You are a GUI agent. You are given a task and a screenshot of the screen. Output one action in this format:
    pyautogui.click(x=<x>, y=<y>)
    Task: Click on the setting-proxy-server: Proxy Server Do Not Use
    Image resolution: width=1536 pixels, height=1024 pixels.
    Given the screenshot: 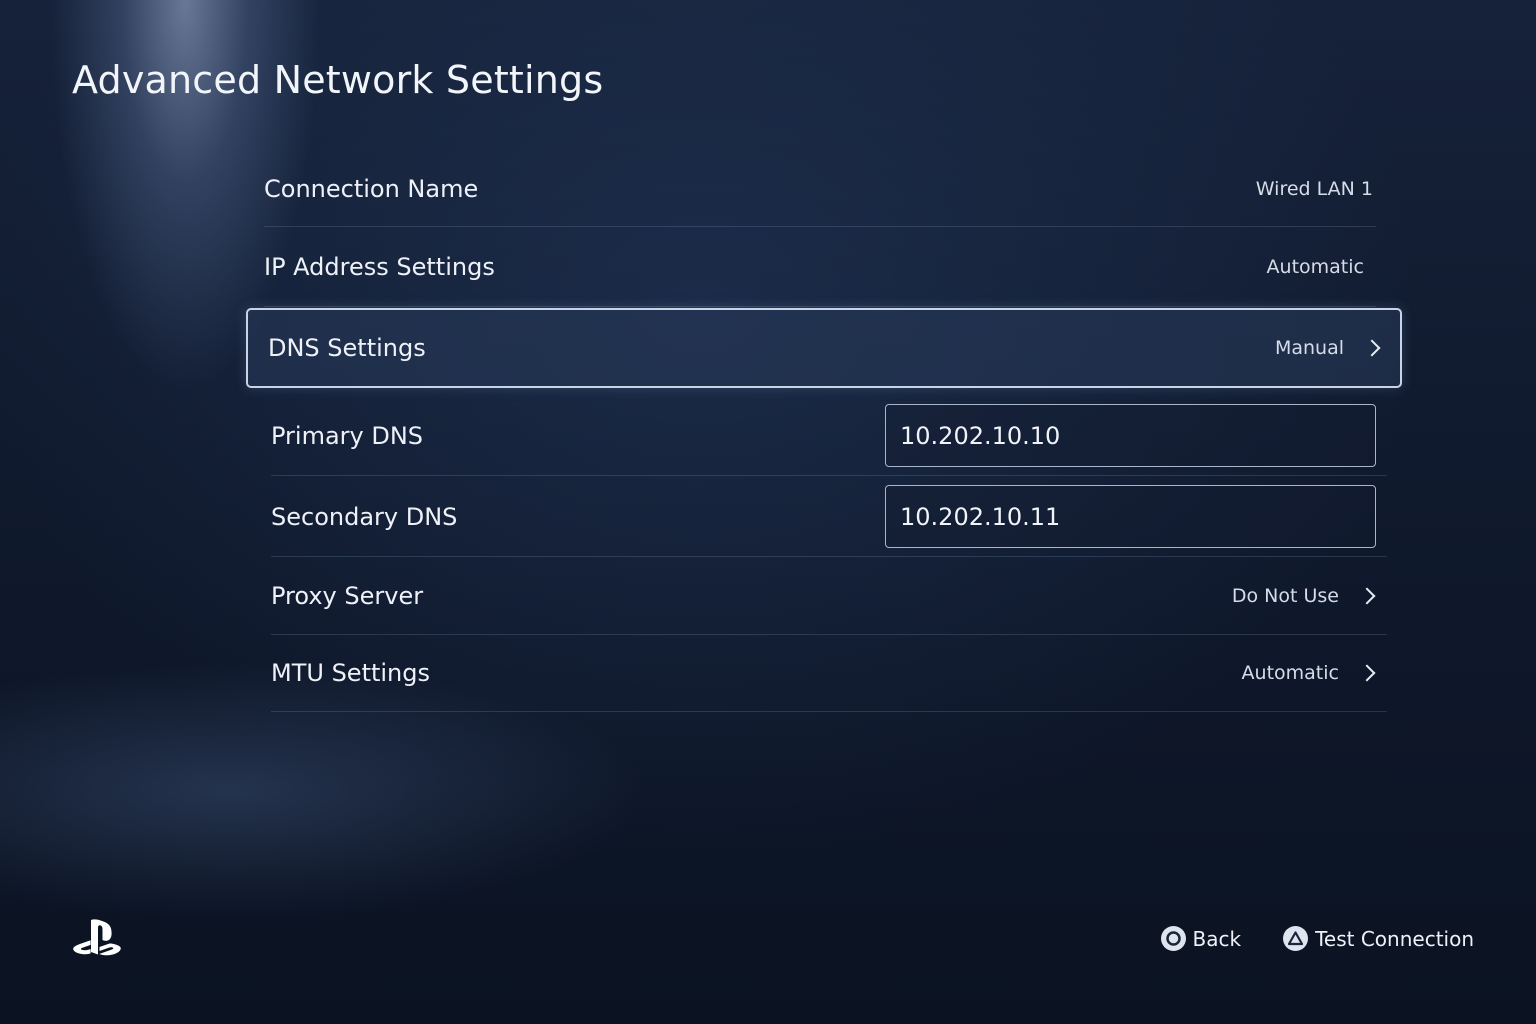 What is the action you would take?
    pyautogui.click(x=829, y=596)
    